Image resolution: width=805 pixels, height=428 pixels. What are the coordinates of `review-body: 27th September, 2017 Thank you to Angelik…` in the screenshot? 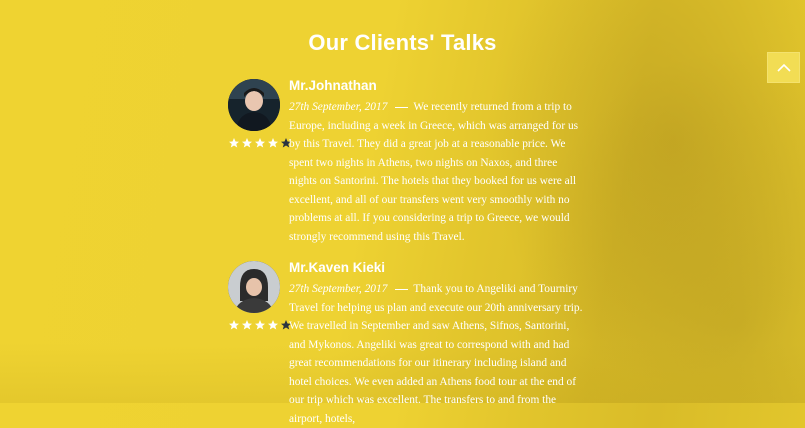 It's located at (436, 354).